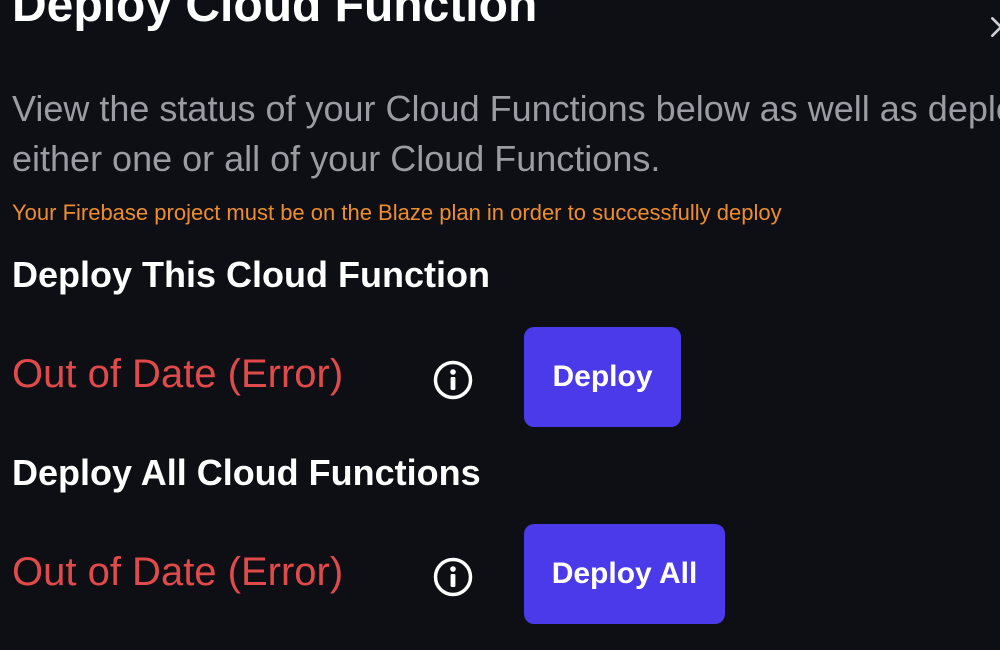  Describe the element at coordinates (246, 472) in the screenshot. I see `deploy-all-functions-heading: Deploy All Cloud Functions` at that location.